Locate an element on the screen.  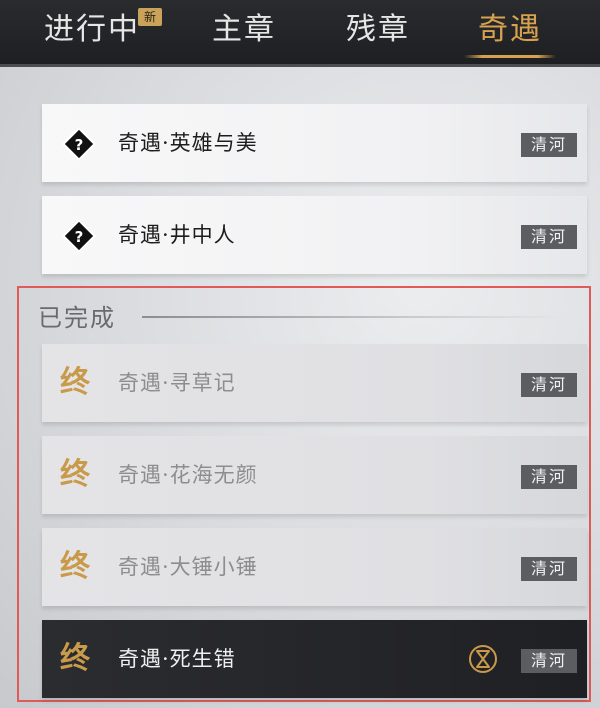
quest-title: 奇遇·英雄与美 is located at coordinates (188, 143).